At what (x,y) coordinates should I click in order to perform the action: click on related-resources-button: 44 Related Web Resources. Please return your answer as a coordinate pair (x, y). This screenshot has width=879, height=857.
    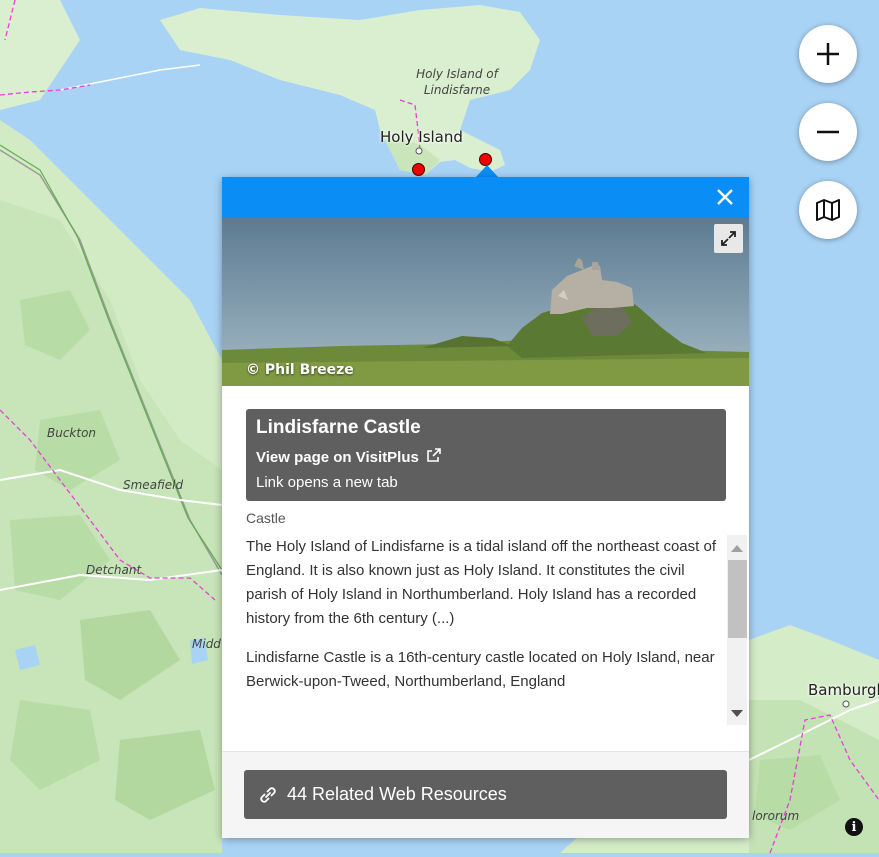
    Looking at the image, I should click on (485, 794).